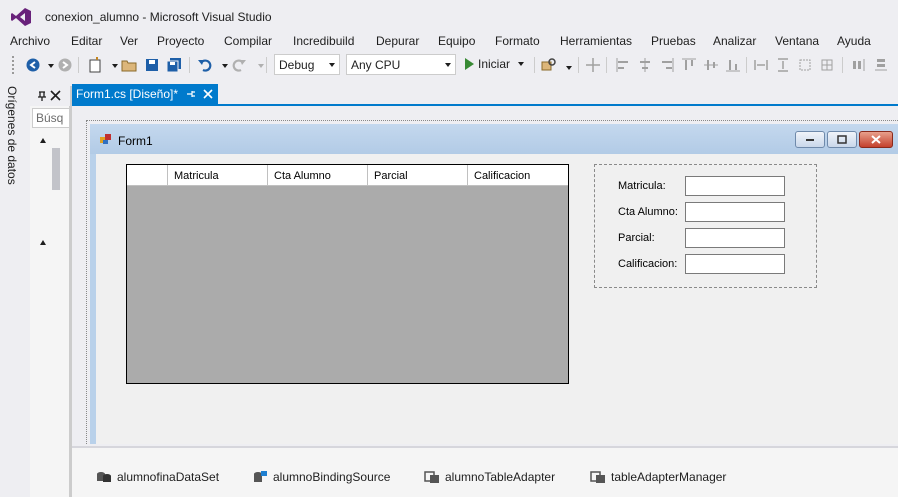 The image size is (898, 497). What do you see at coordinates (734, 41) in the screenshot?
I see `menu-analizar: Analizar` at bounding box center [734, 41].